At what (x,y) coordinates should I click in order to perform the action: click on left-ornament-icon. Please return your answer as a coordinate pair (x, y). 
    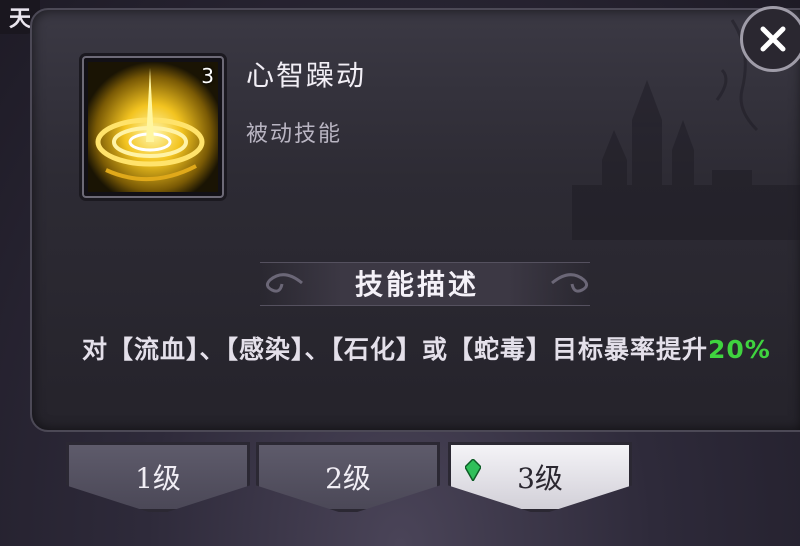
    Looking at the image, I should click on (284, 283).